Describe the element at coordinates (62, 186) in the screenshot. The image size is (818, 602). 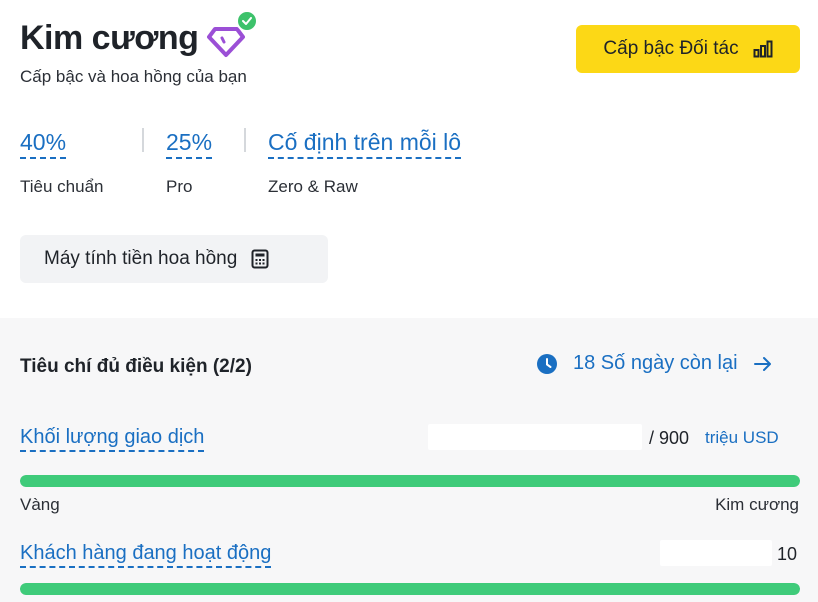
I see `rate-label: Tiêu chuẩn` at that location.